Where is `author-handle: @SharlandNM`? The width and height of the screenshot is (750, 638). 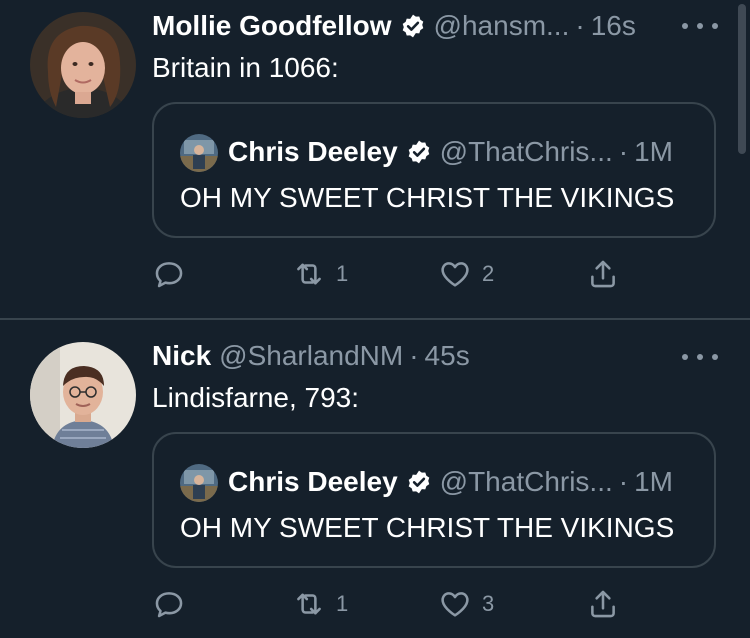
author-handle: @SharlandNM is located at coordinates (311, 356).